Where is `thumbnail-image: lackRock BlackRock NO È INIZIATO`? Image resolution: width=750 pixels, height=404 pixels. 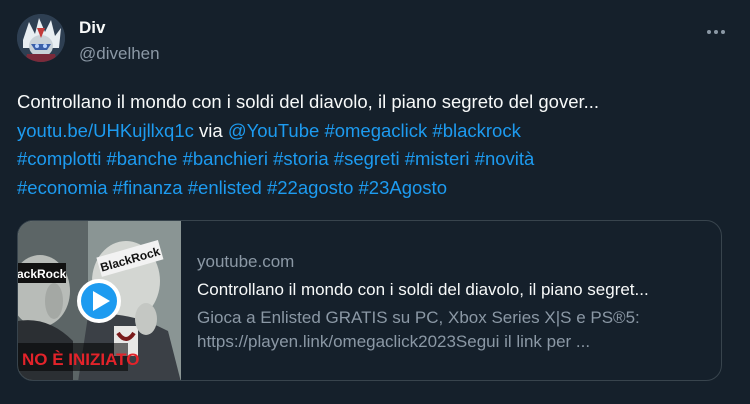 thumbnail-image: lackRock BlackRock NO È INIZIATO is located at coordinates (99, 300).